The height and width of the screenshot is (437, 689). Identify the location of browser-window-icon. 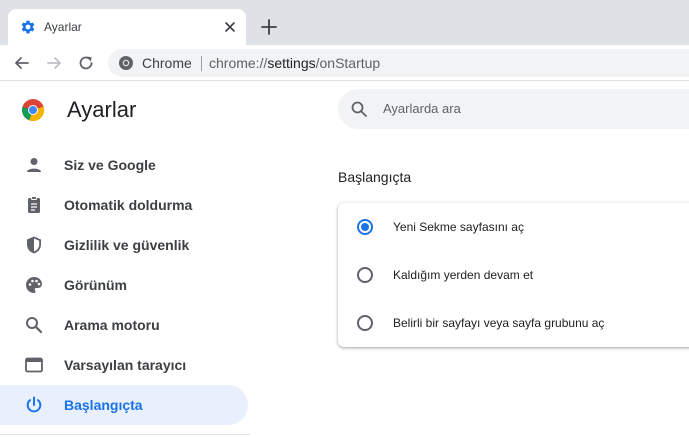
(34, 365).